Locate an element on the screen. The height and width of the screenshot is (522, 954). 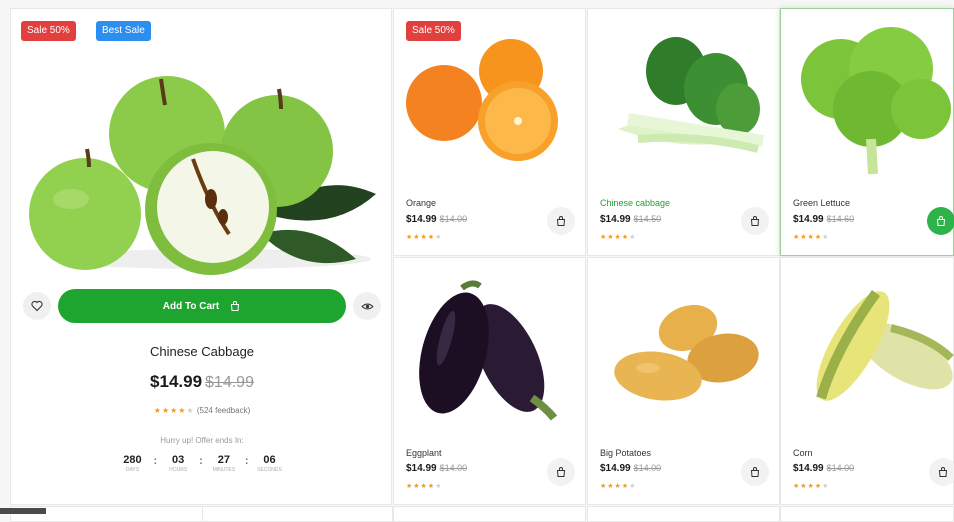
green-apples-image is located at coordinates (202, 175).